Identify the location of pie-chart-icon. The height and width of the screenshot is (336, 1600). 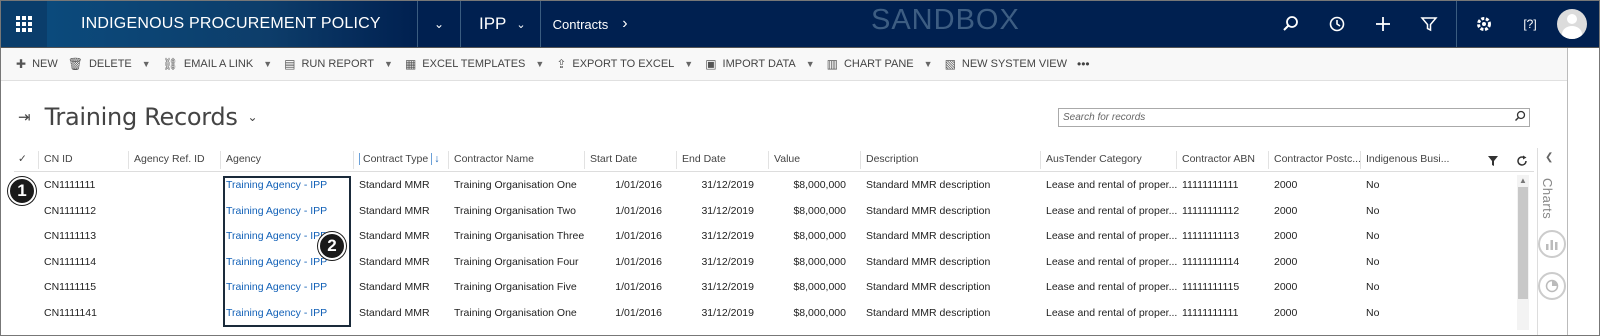
(1552, 286).